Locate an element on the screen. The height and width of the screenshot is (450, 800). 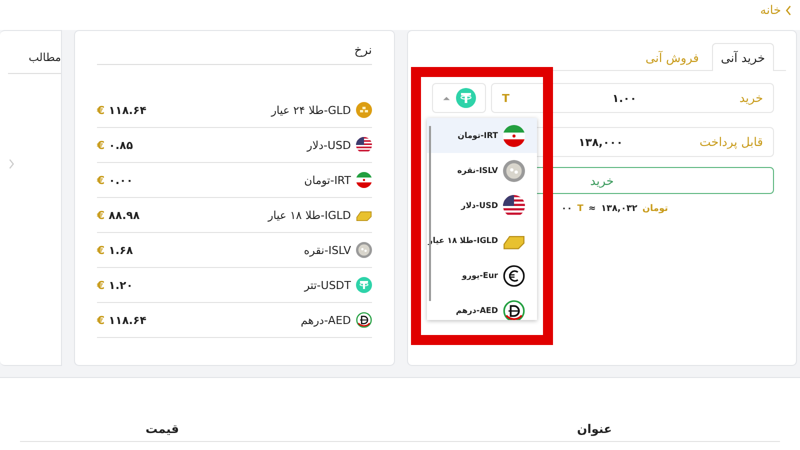
coins-icon is located at coordinates (364, 110).